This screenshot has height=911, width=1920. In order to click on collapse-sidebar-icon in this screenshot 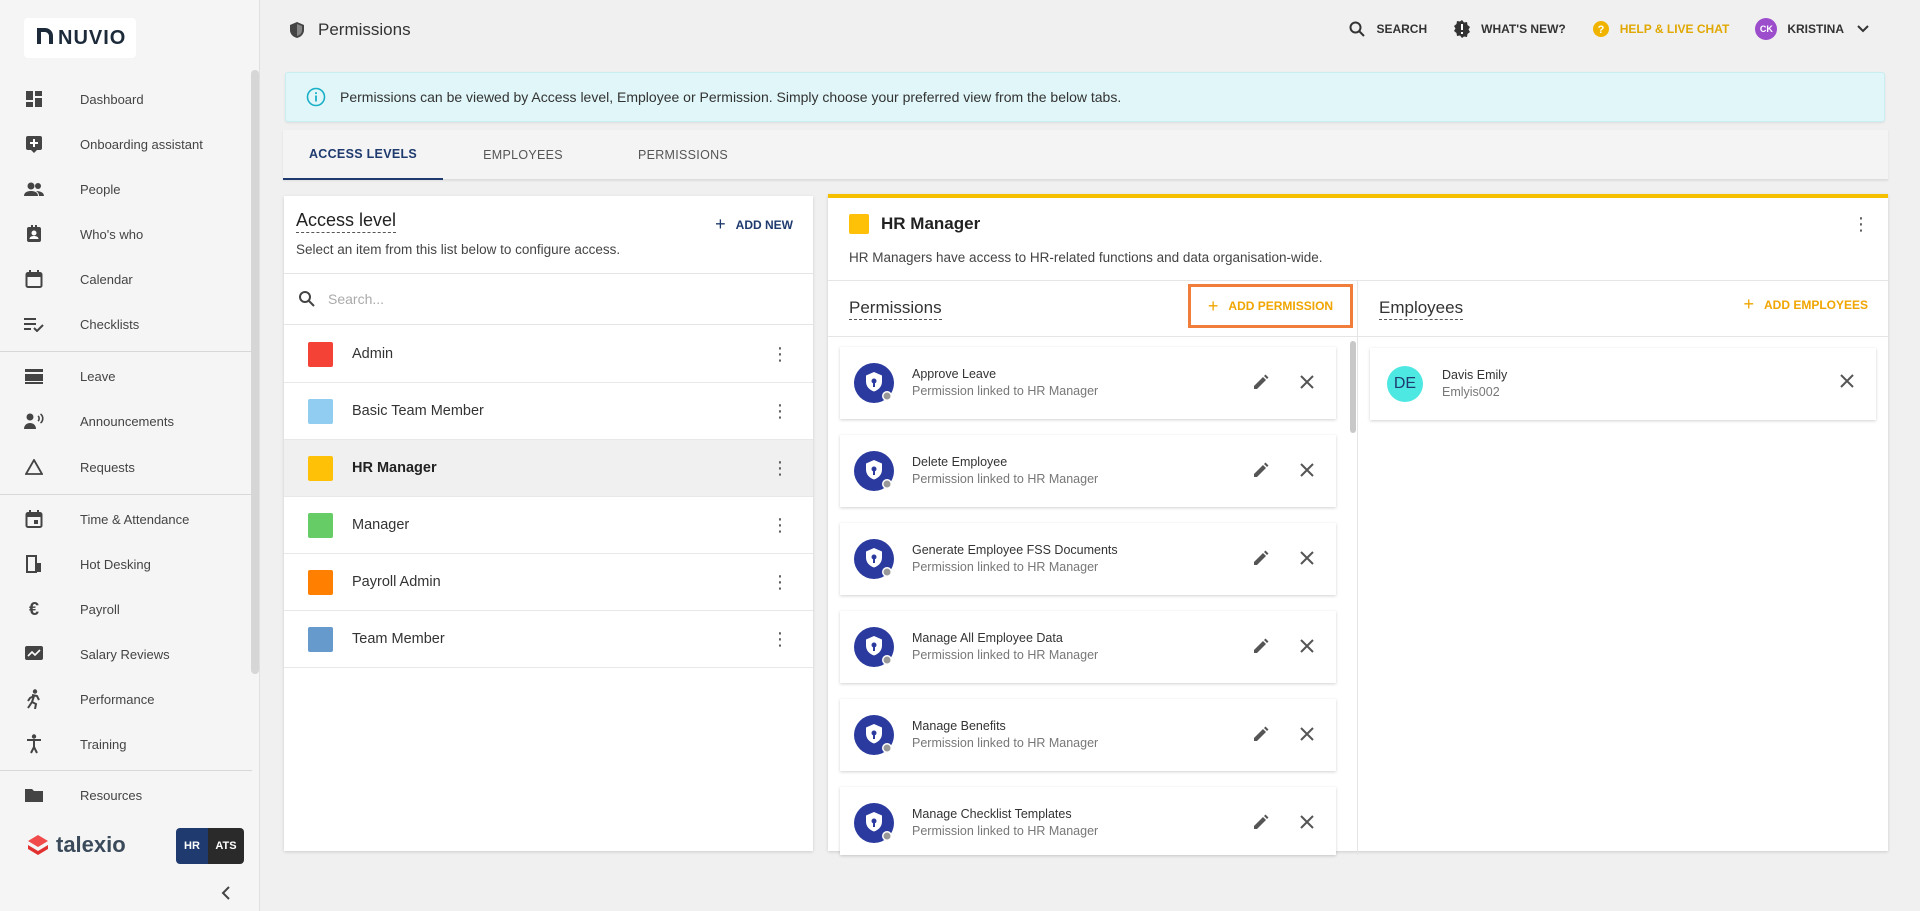, I will do `click(226, 894)`.